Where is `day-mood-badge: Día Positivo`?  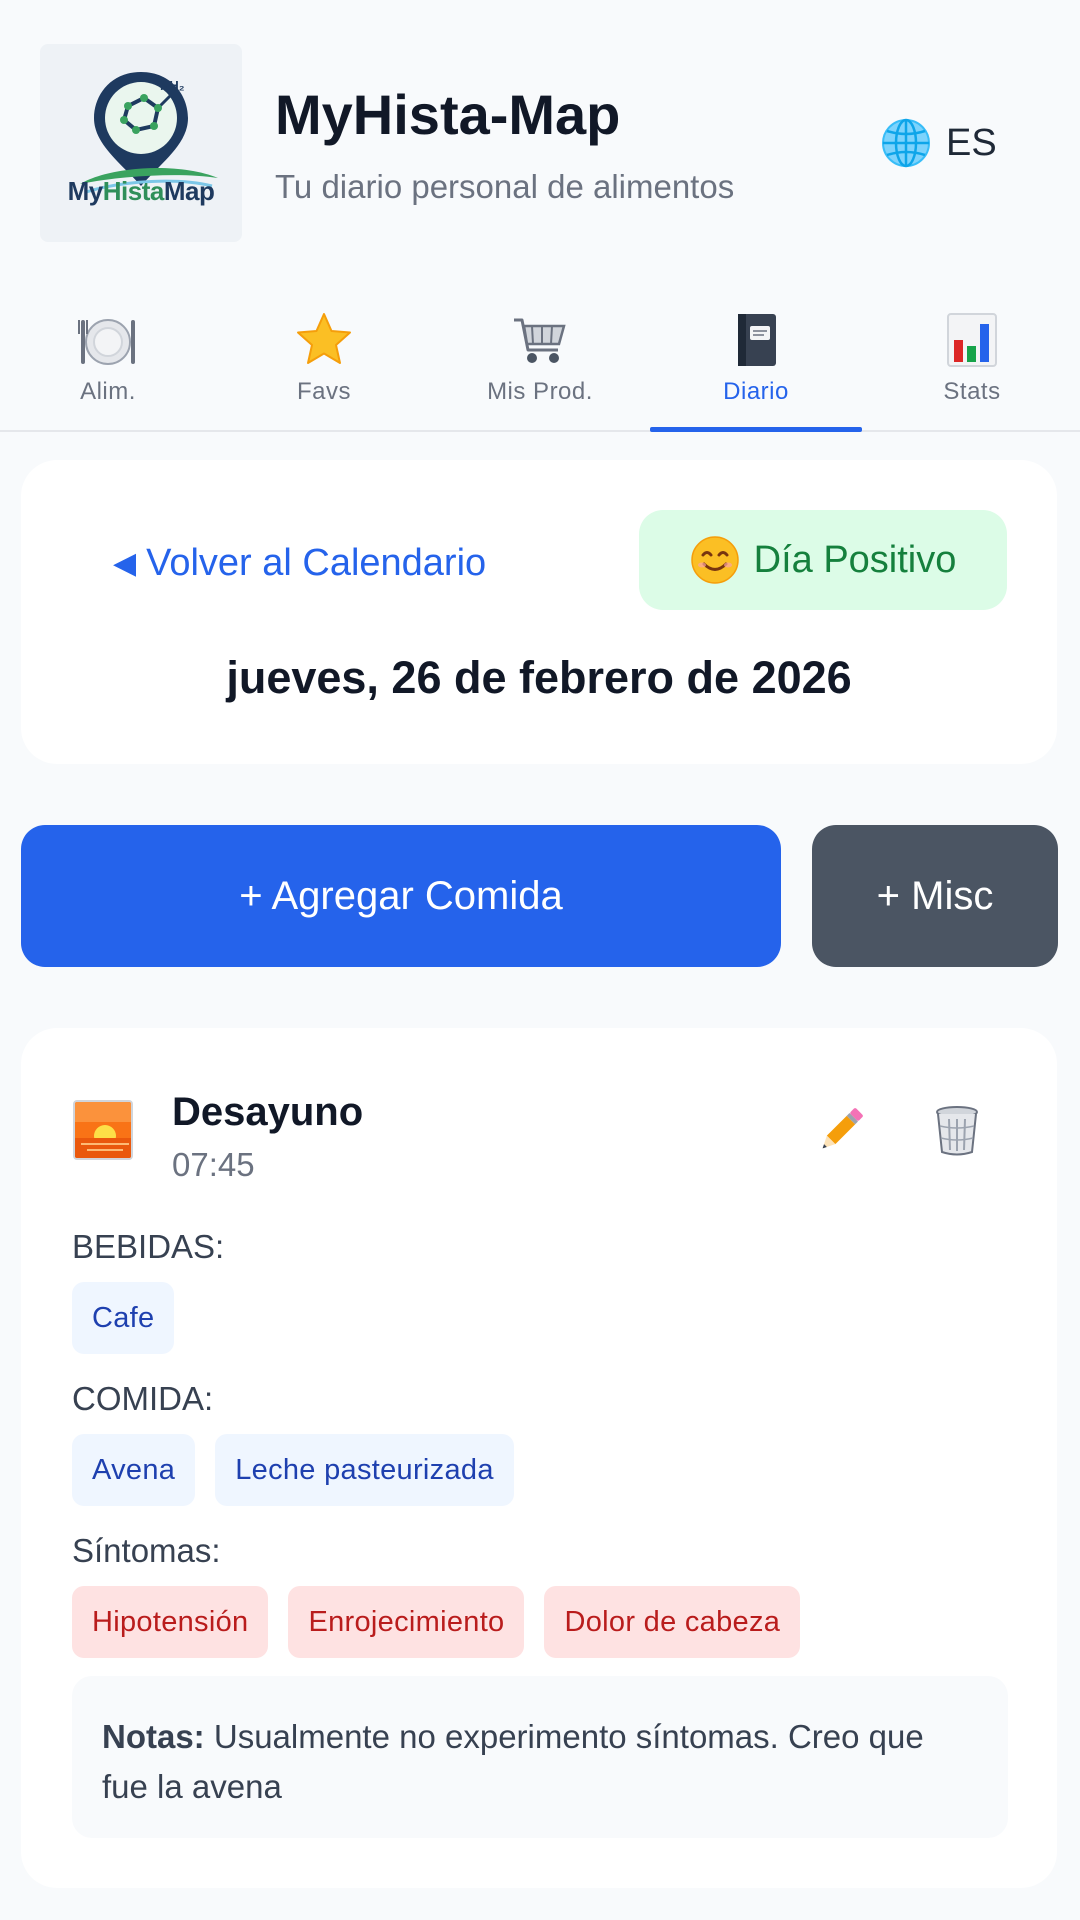
day-mood-badge: Día Positivo is located at coordinates (823, 560).